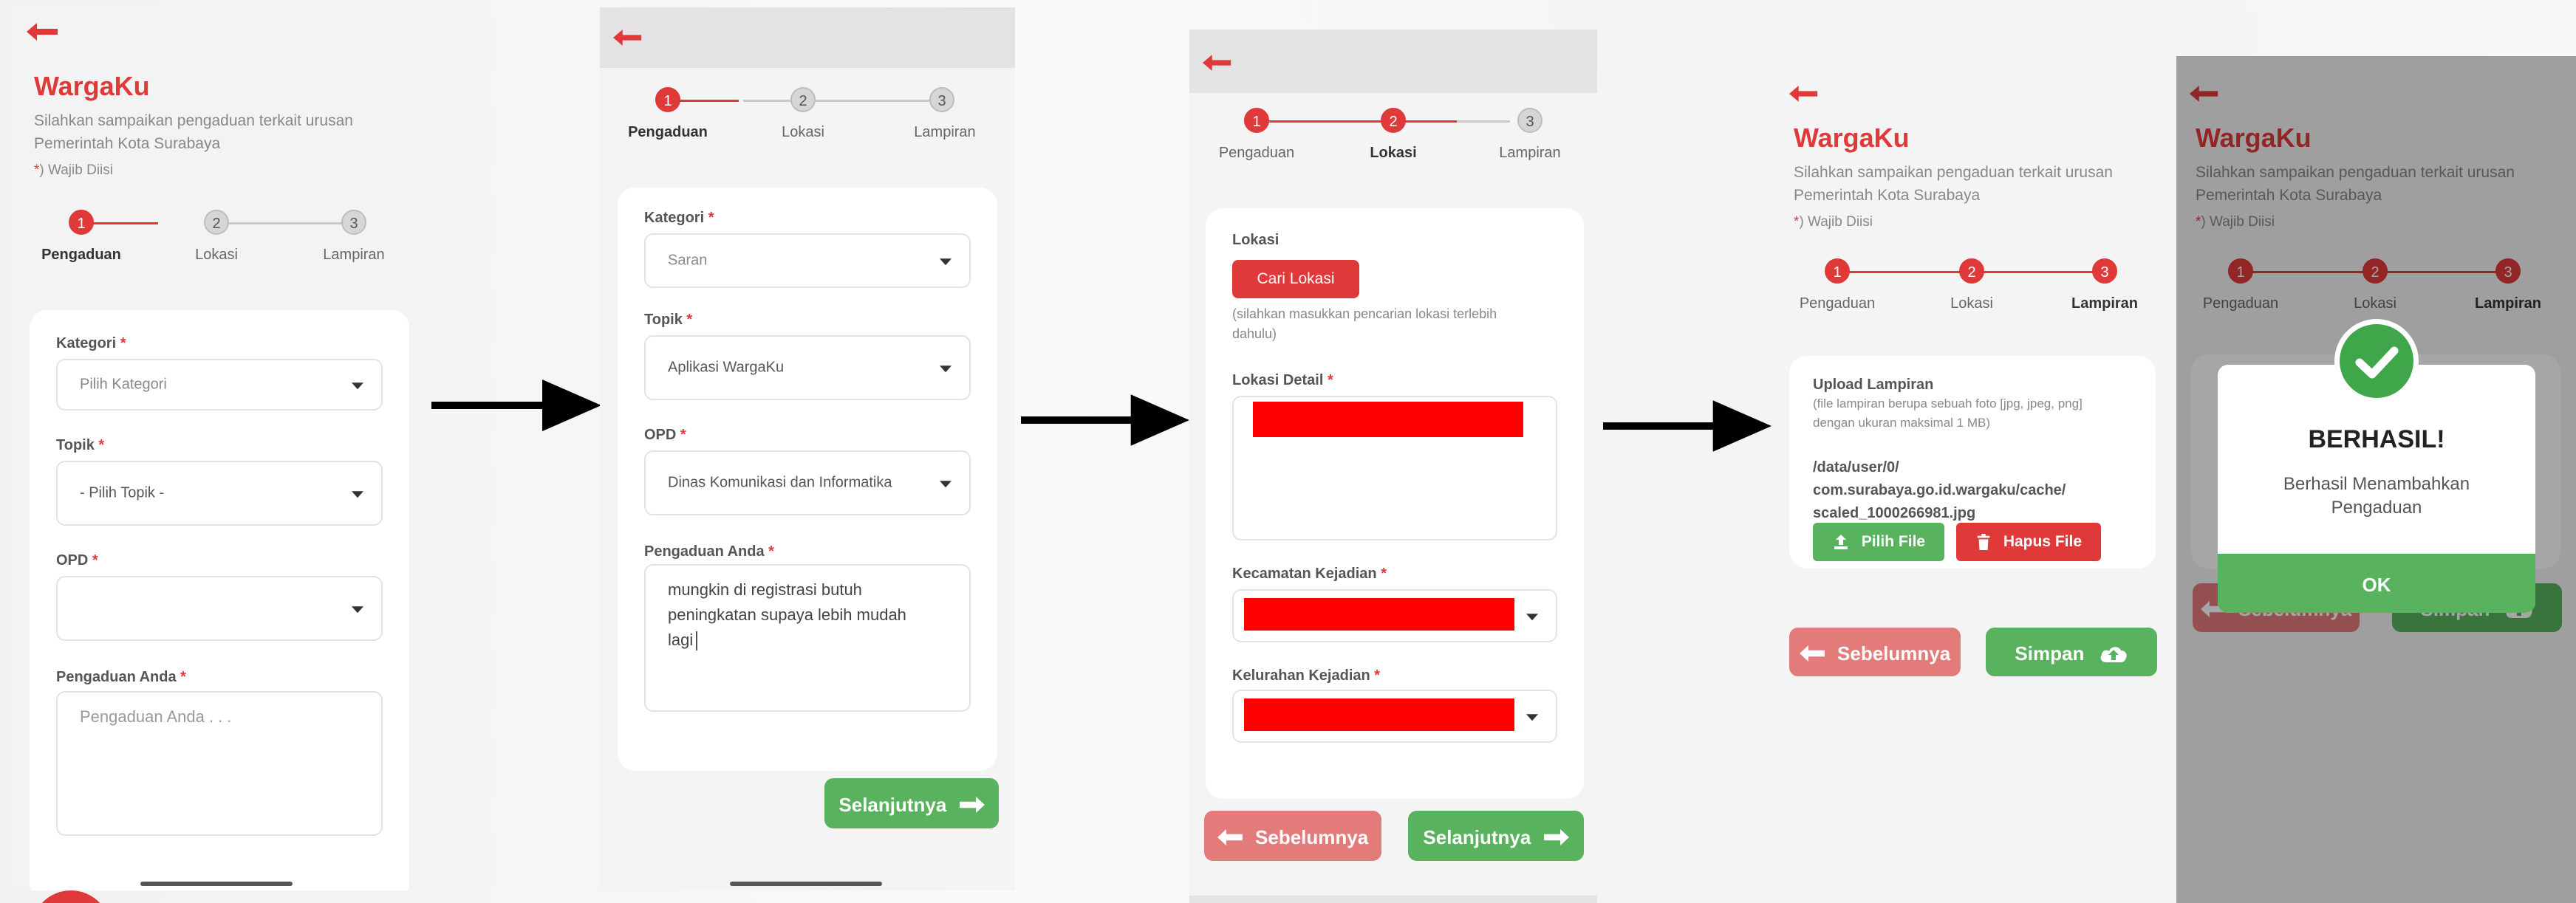 This screenshot has height=903, width=2576. Describe the element at coordinates (156, 716) in the screenshot. I see `pengaduan-placeholder: Pengaduan Anda . . .` at that location.